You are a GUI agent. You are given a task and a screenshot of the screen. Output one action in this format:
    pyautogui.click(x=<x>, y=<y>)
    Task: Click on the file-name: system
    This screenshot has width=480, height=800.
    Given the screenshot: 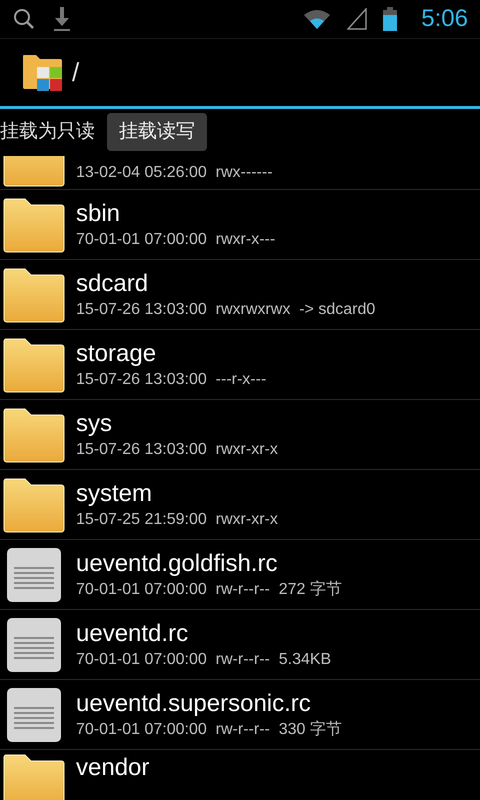 What is the action you would take?
    pyautogui.click(x=115, y=493)
    